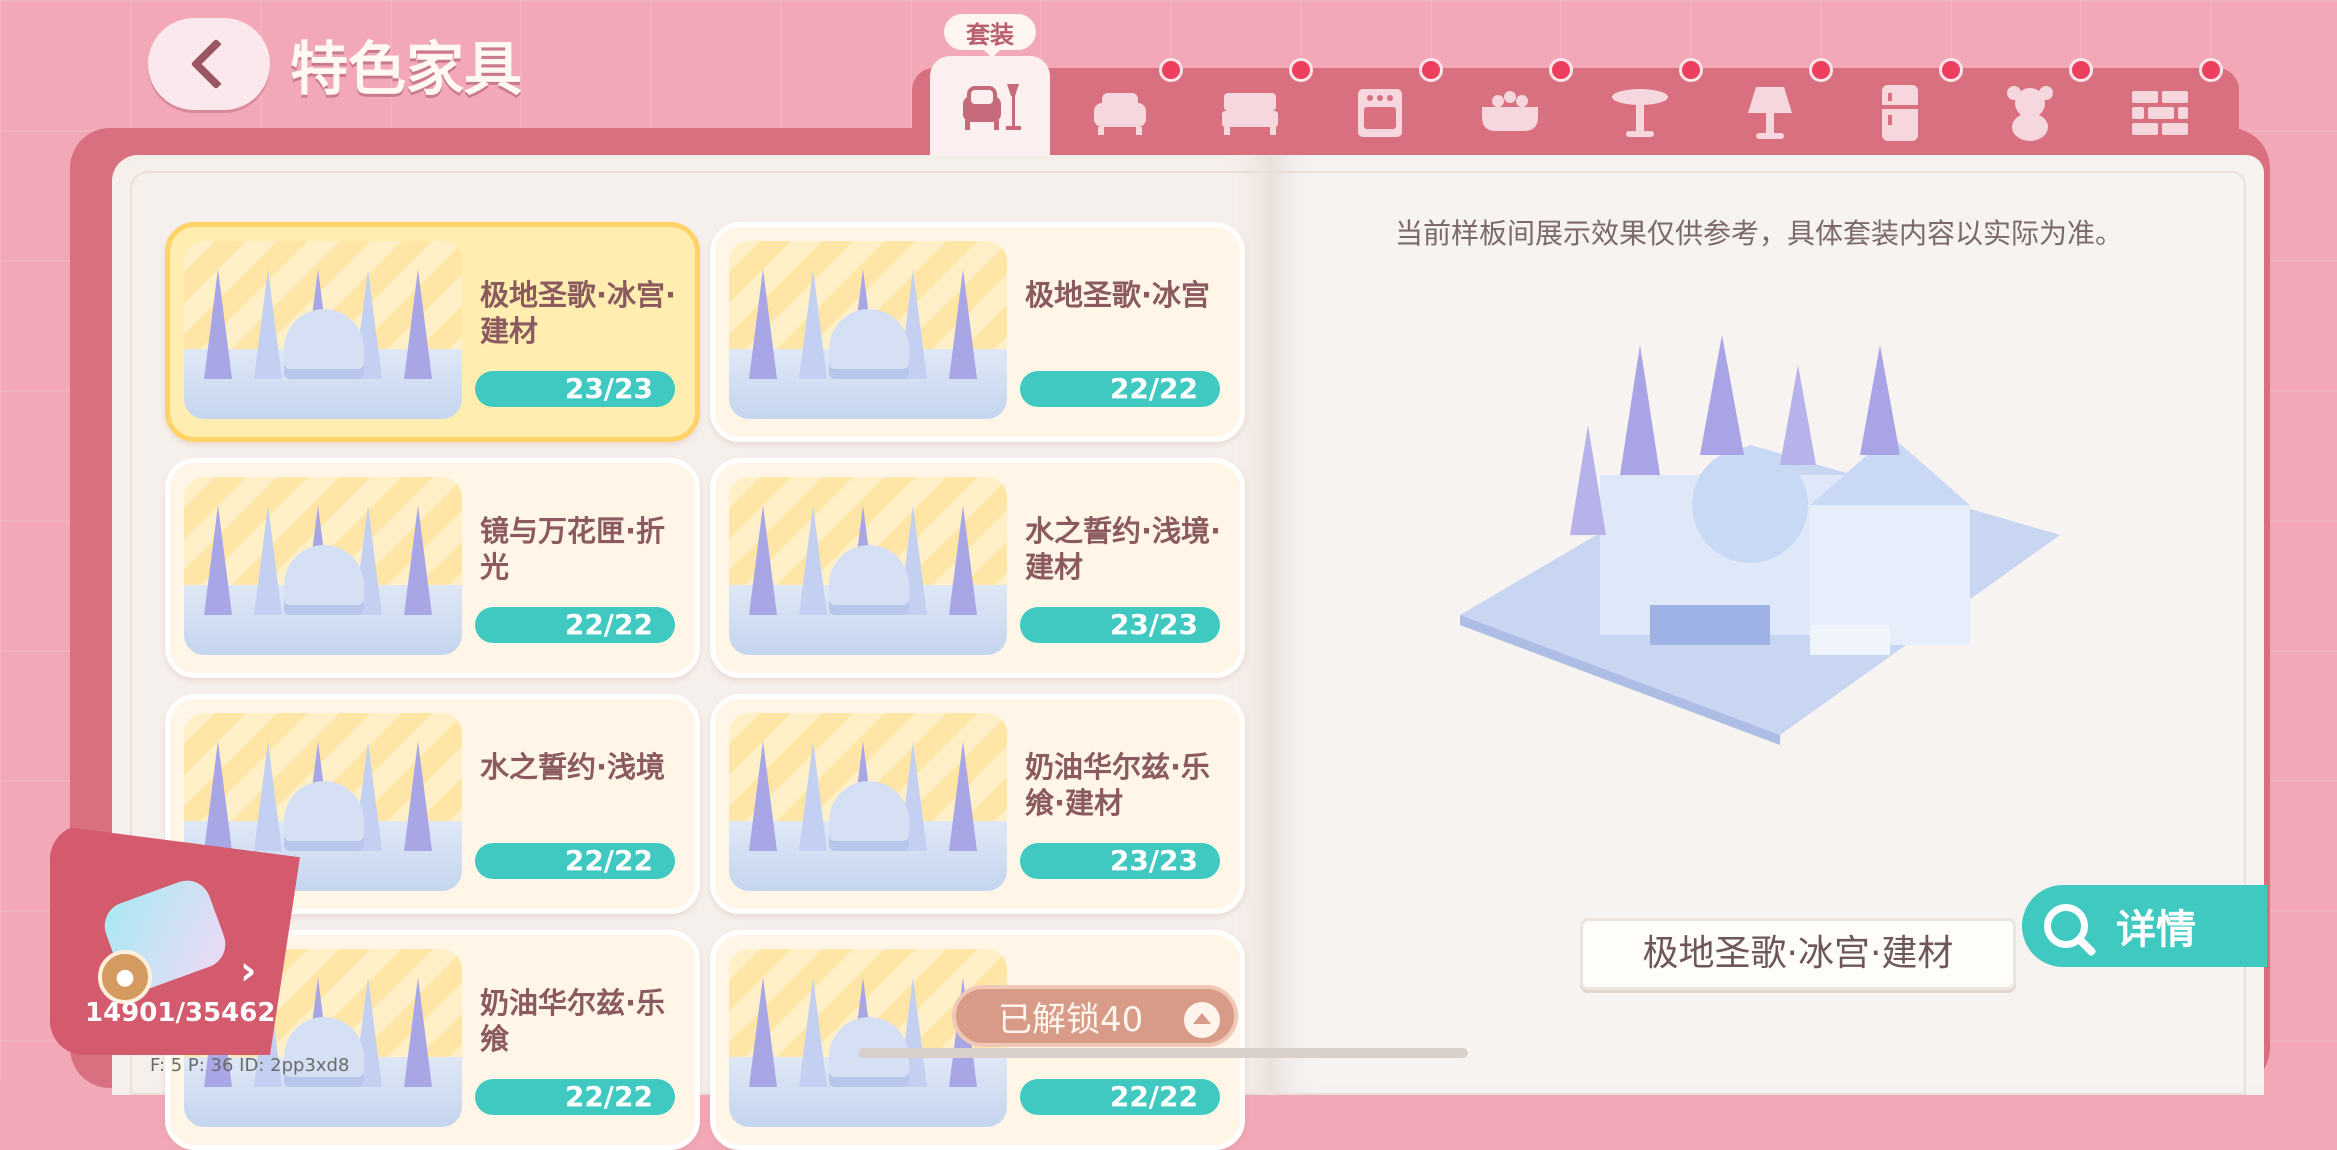 The image size is (2337, 1150). What do you see at coordinates (573, 1021) in the screenshot?
I see `set-title: 奶油华尔兹·乐飨` at bounding box center [573, 1021].